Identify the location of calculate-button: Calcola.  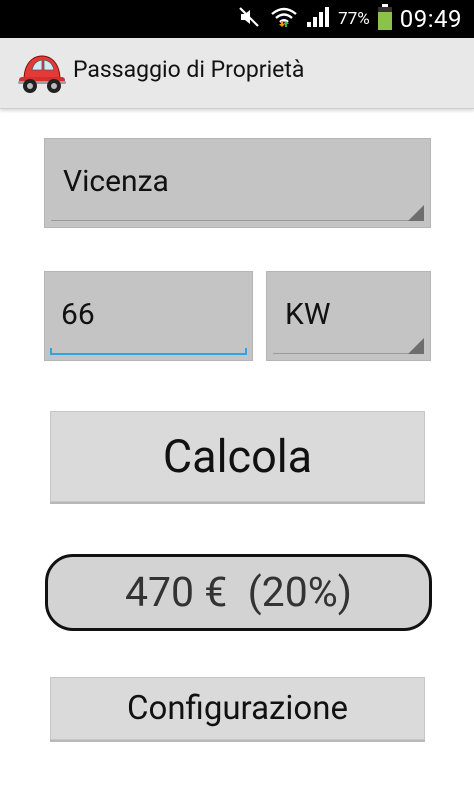
(237, 456).